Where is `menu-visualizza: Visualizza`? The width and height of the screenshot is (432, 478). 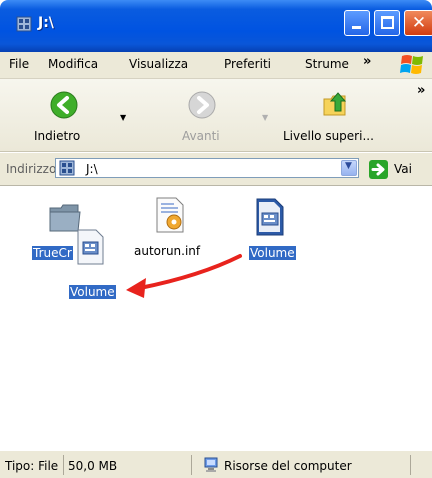 menu-visualizza: Visualizza is located at coordinates (158, 64).